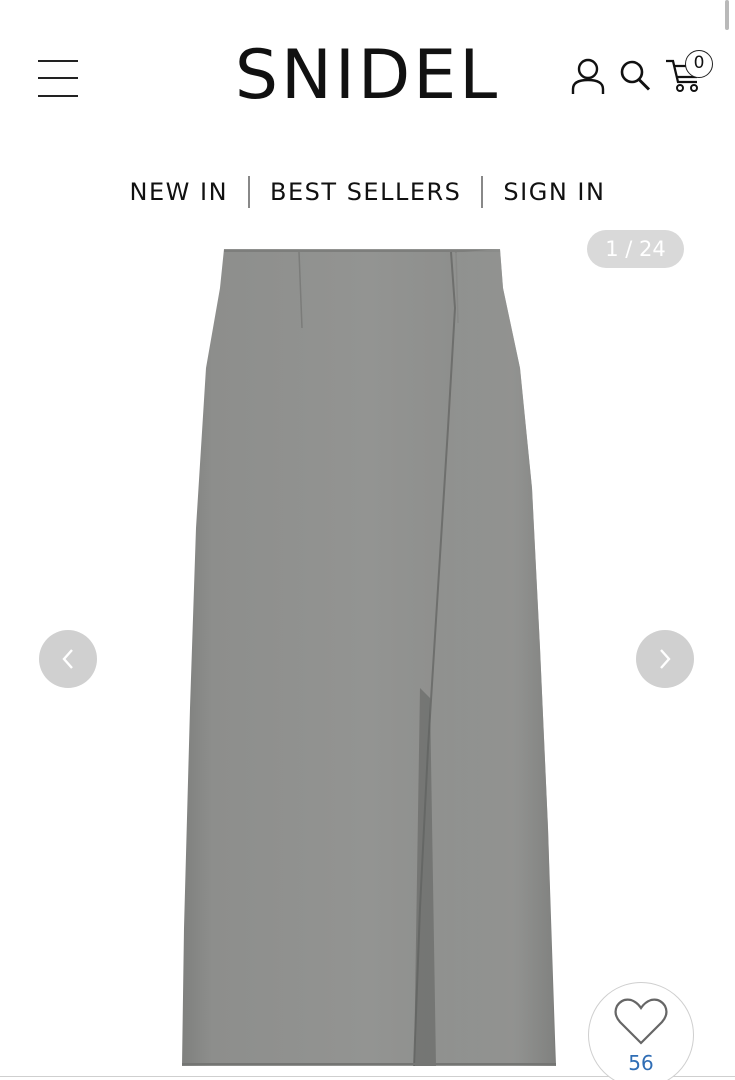 The height and width of the screenshot is (1080, 735). I want to click on favorite-button: 56, so click(641, 1031).